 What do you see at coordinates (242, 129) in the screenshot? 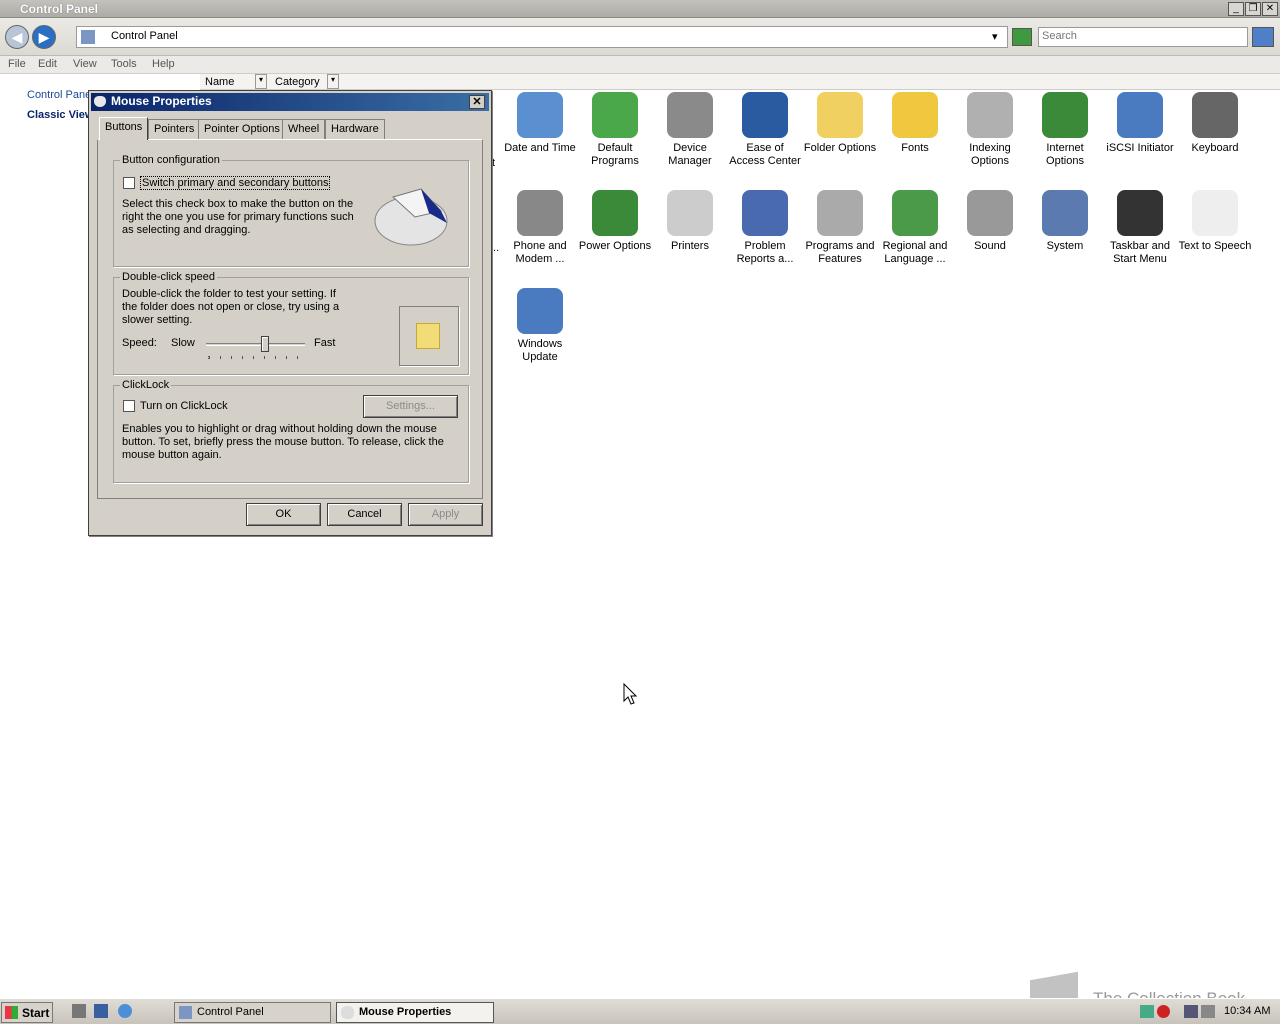
I see `tab-pointer-options: Pointer Options` at bounding box center [242, 129].